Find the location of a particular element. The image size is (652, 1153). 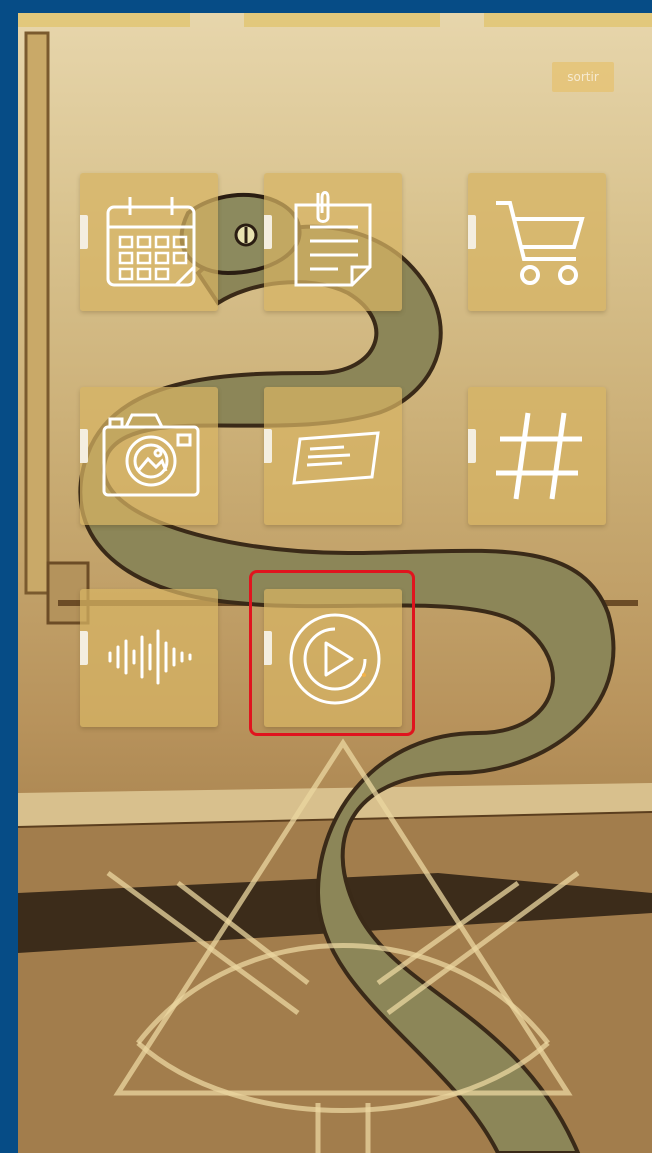

hashtag-icon is located at coordinates (539, 456).